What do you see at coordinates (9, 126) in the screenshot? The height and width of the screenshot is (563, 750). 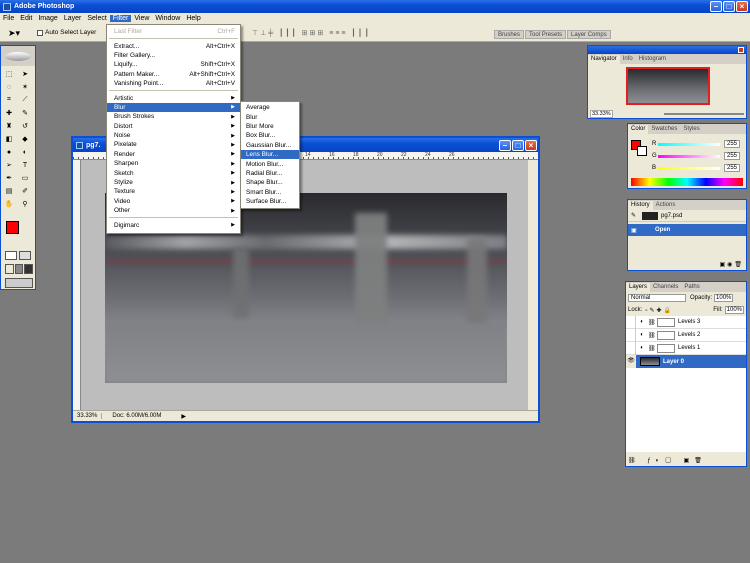 I see `clone-stamp-icon: ♜` at bounding box center [9, 126].